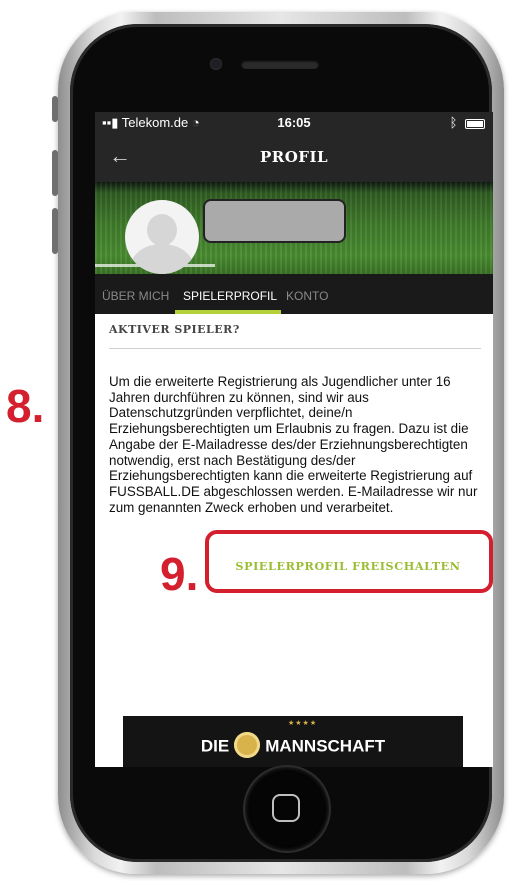 Image resolution: width=518 pixels, height=881 pixels. I want to click on annotation-step-8: 8., so click(25, 406).